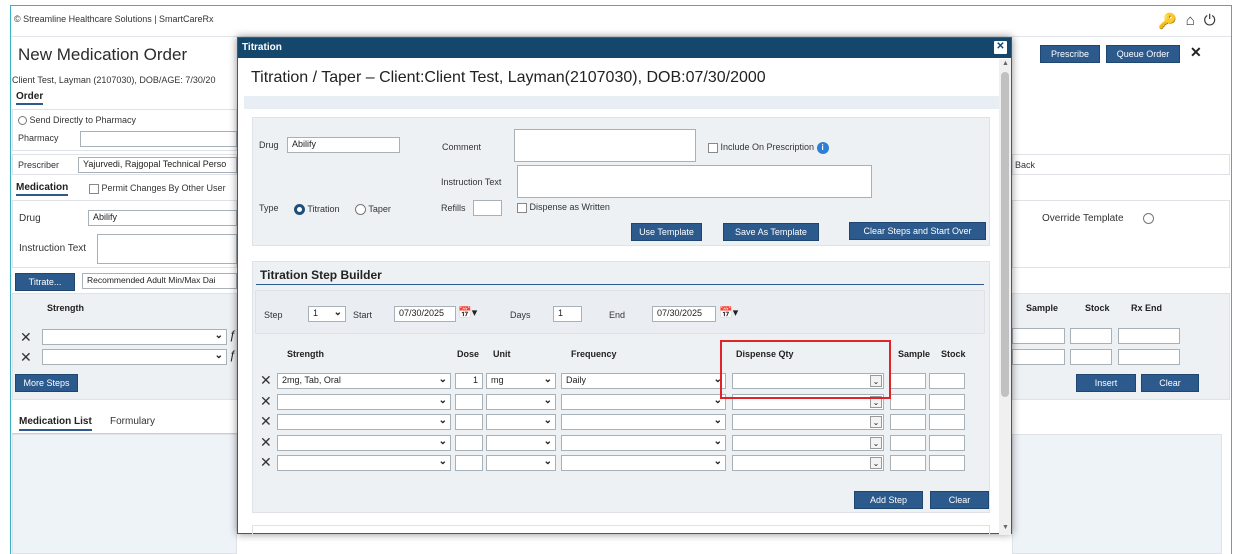  Describe the element at coordinates (1170, 383) in the screenshot. I see `clear-button: Clear` at that location.